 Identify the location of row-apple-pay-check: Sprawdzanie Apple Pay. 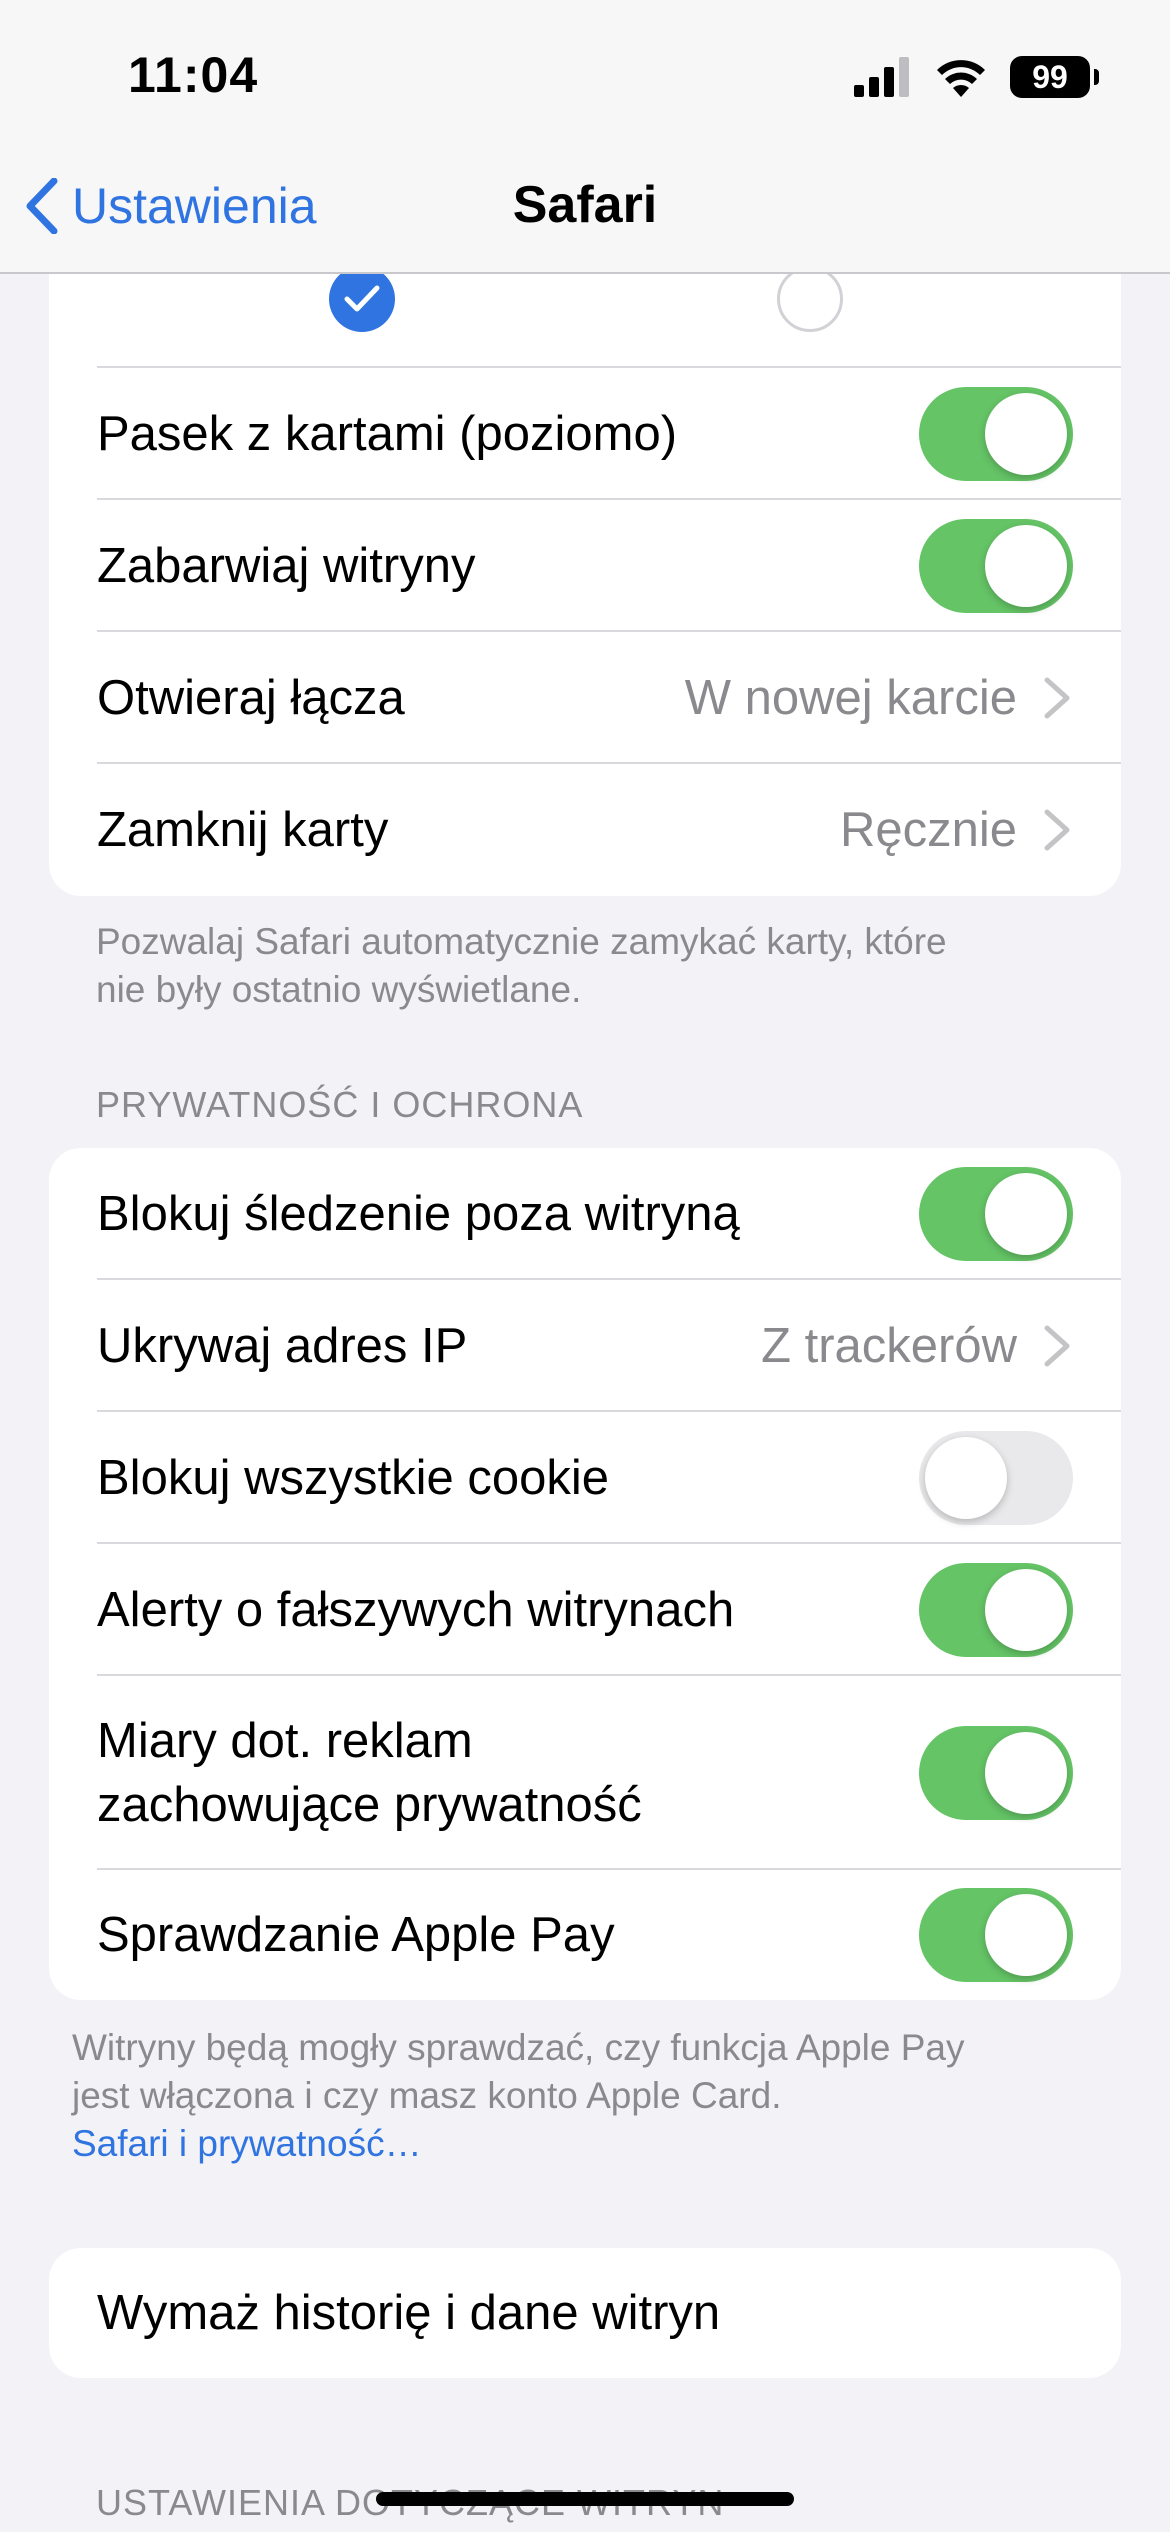
(585, 1935).